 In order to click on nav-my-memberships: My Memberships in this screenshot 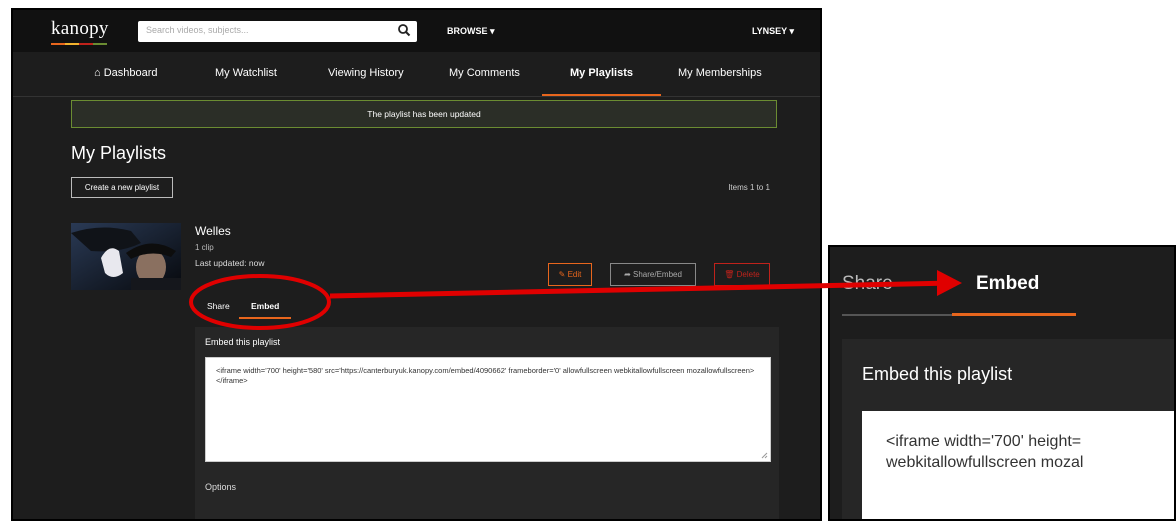, I will do `click(720, 73)`.